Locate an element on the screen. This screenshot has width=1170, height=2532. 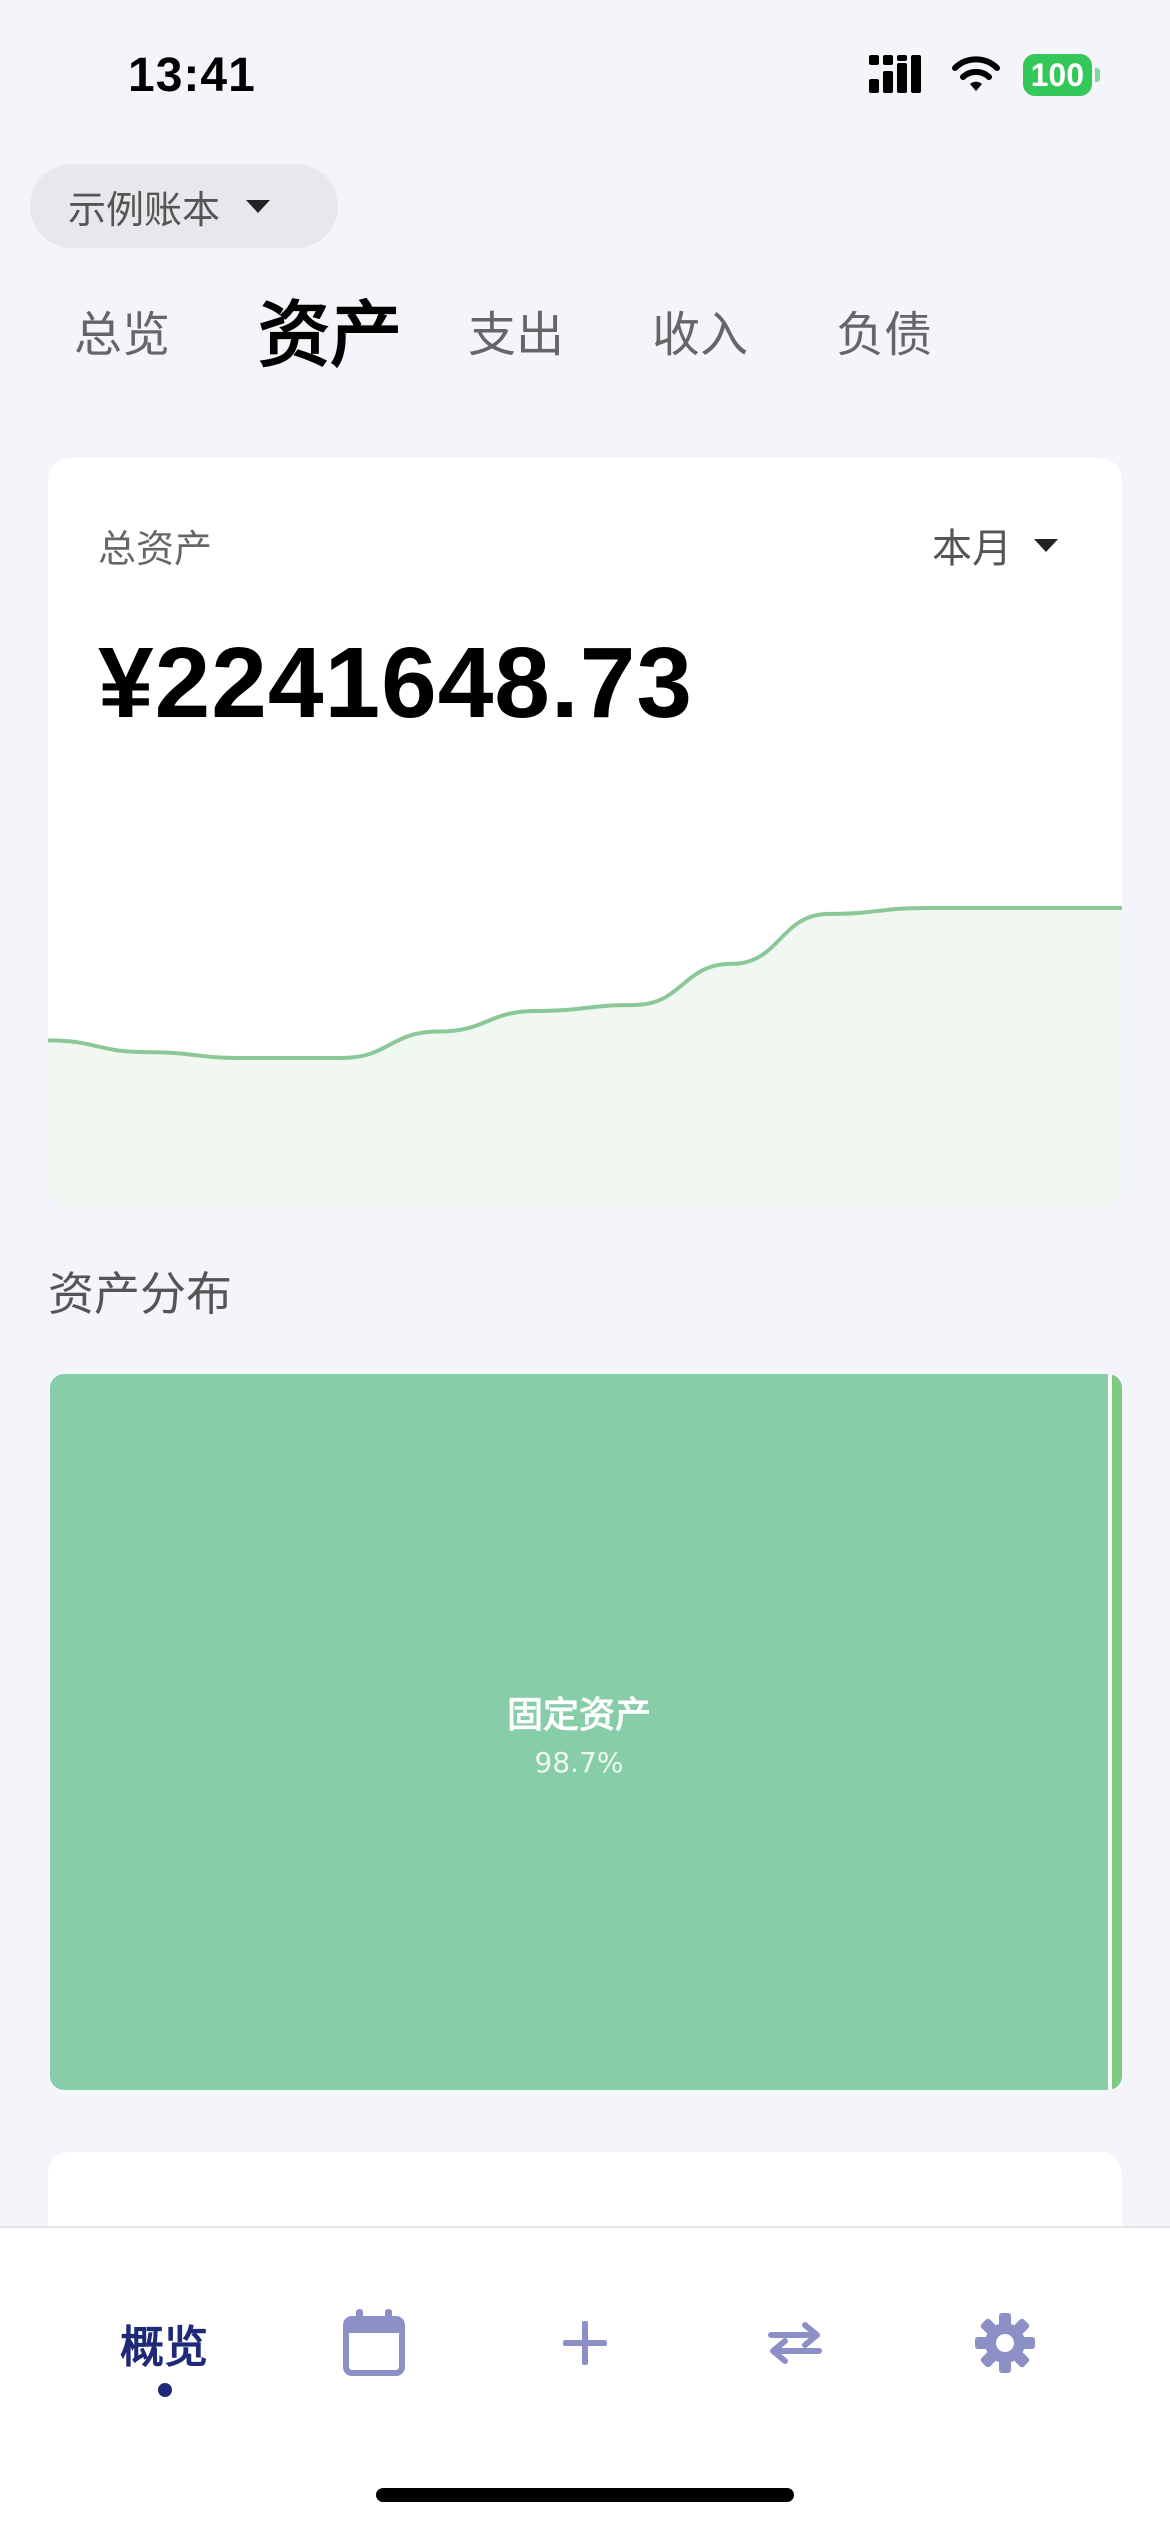
bottom-tab-bar: 概览 is located at coordinates (585, 2379).